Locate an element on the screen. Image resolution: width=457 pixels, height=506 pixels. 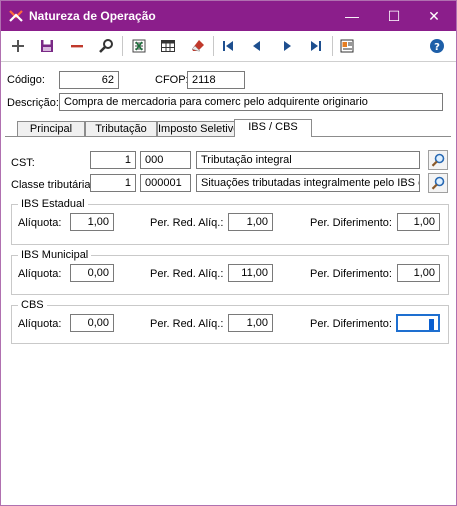
help-button: ? is located at coordinates (437, 46).